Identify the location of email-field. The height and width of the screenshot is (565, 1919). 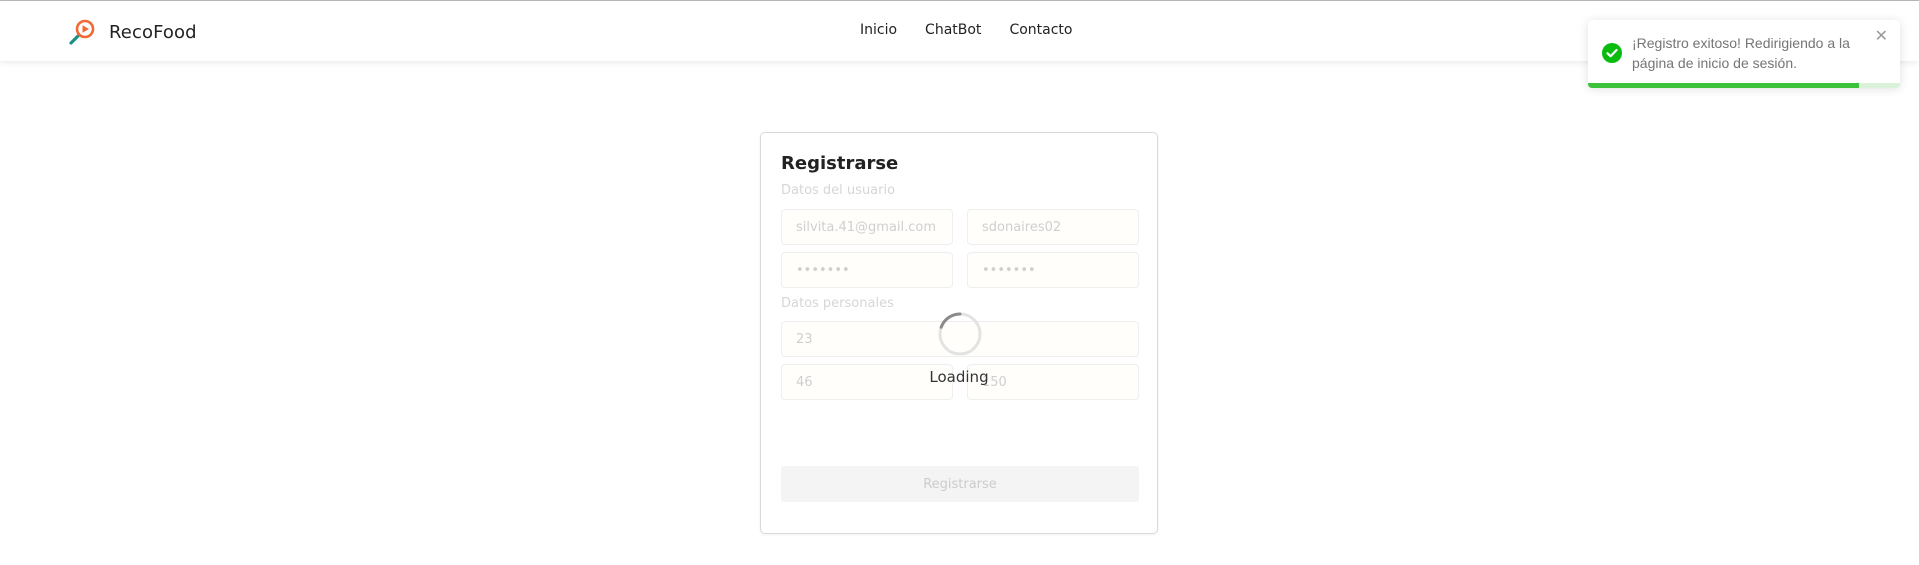
(867, 227).